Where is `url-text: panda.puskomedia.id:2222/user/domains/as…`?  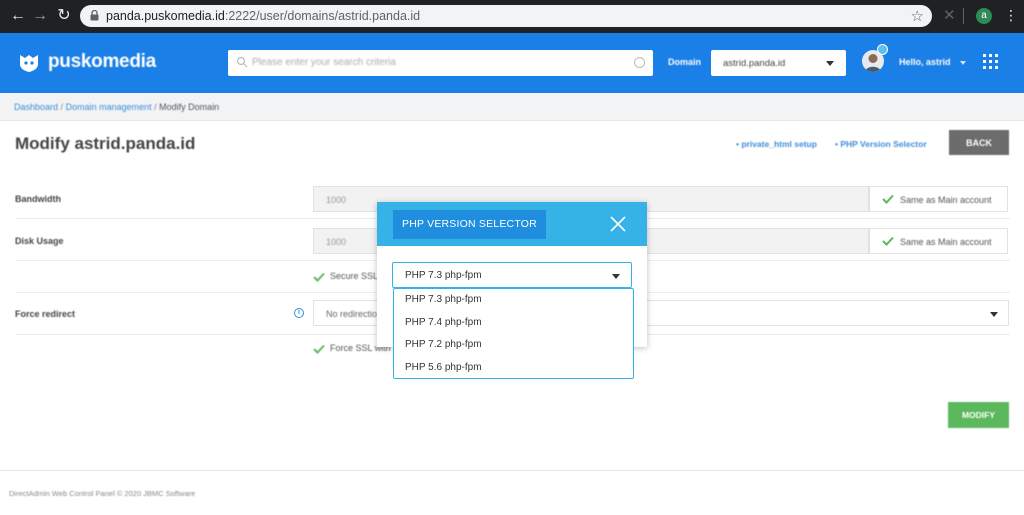 url-text: panda.puskomedia.id:2222/user/domains/as… is located at coordinates (263, 16).